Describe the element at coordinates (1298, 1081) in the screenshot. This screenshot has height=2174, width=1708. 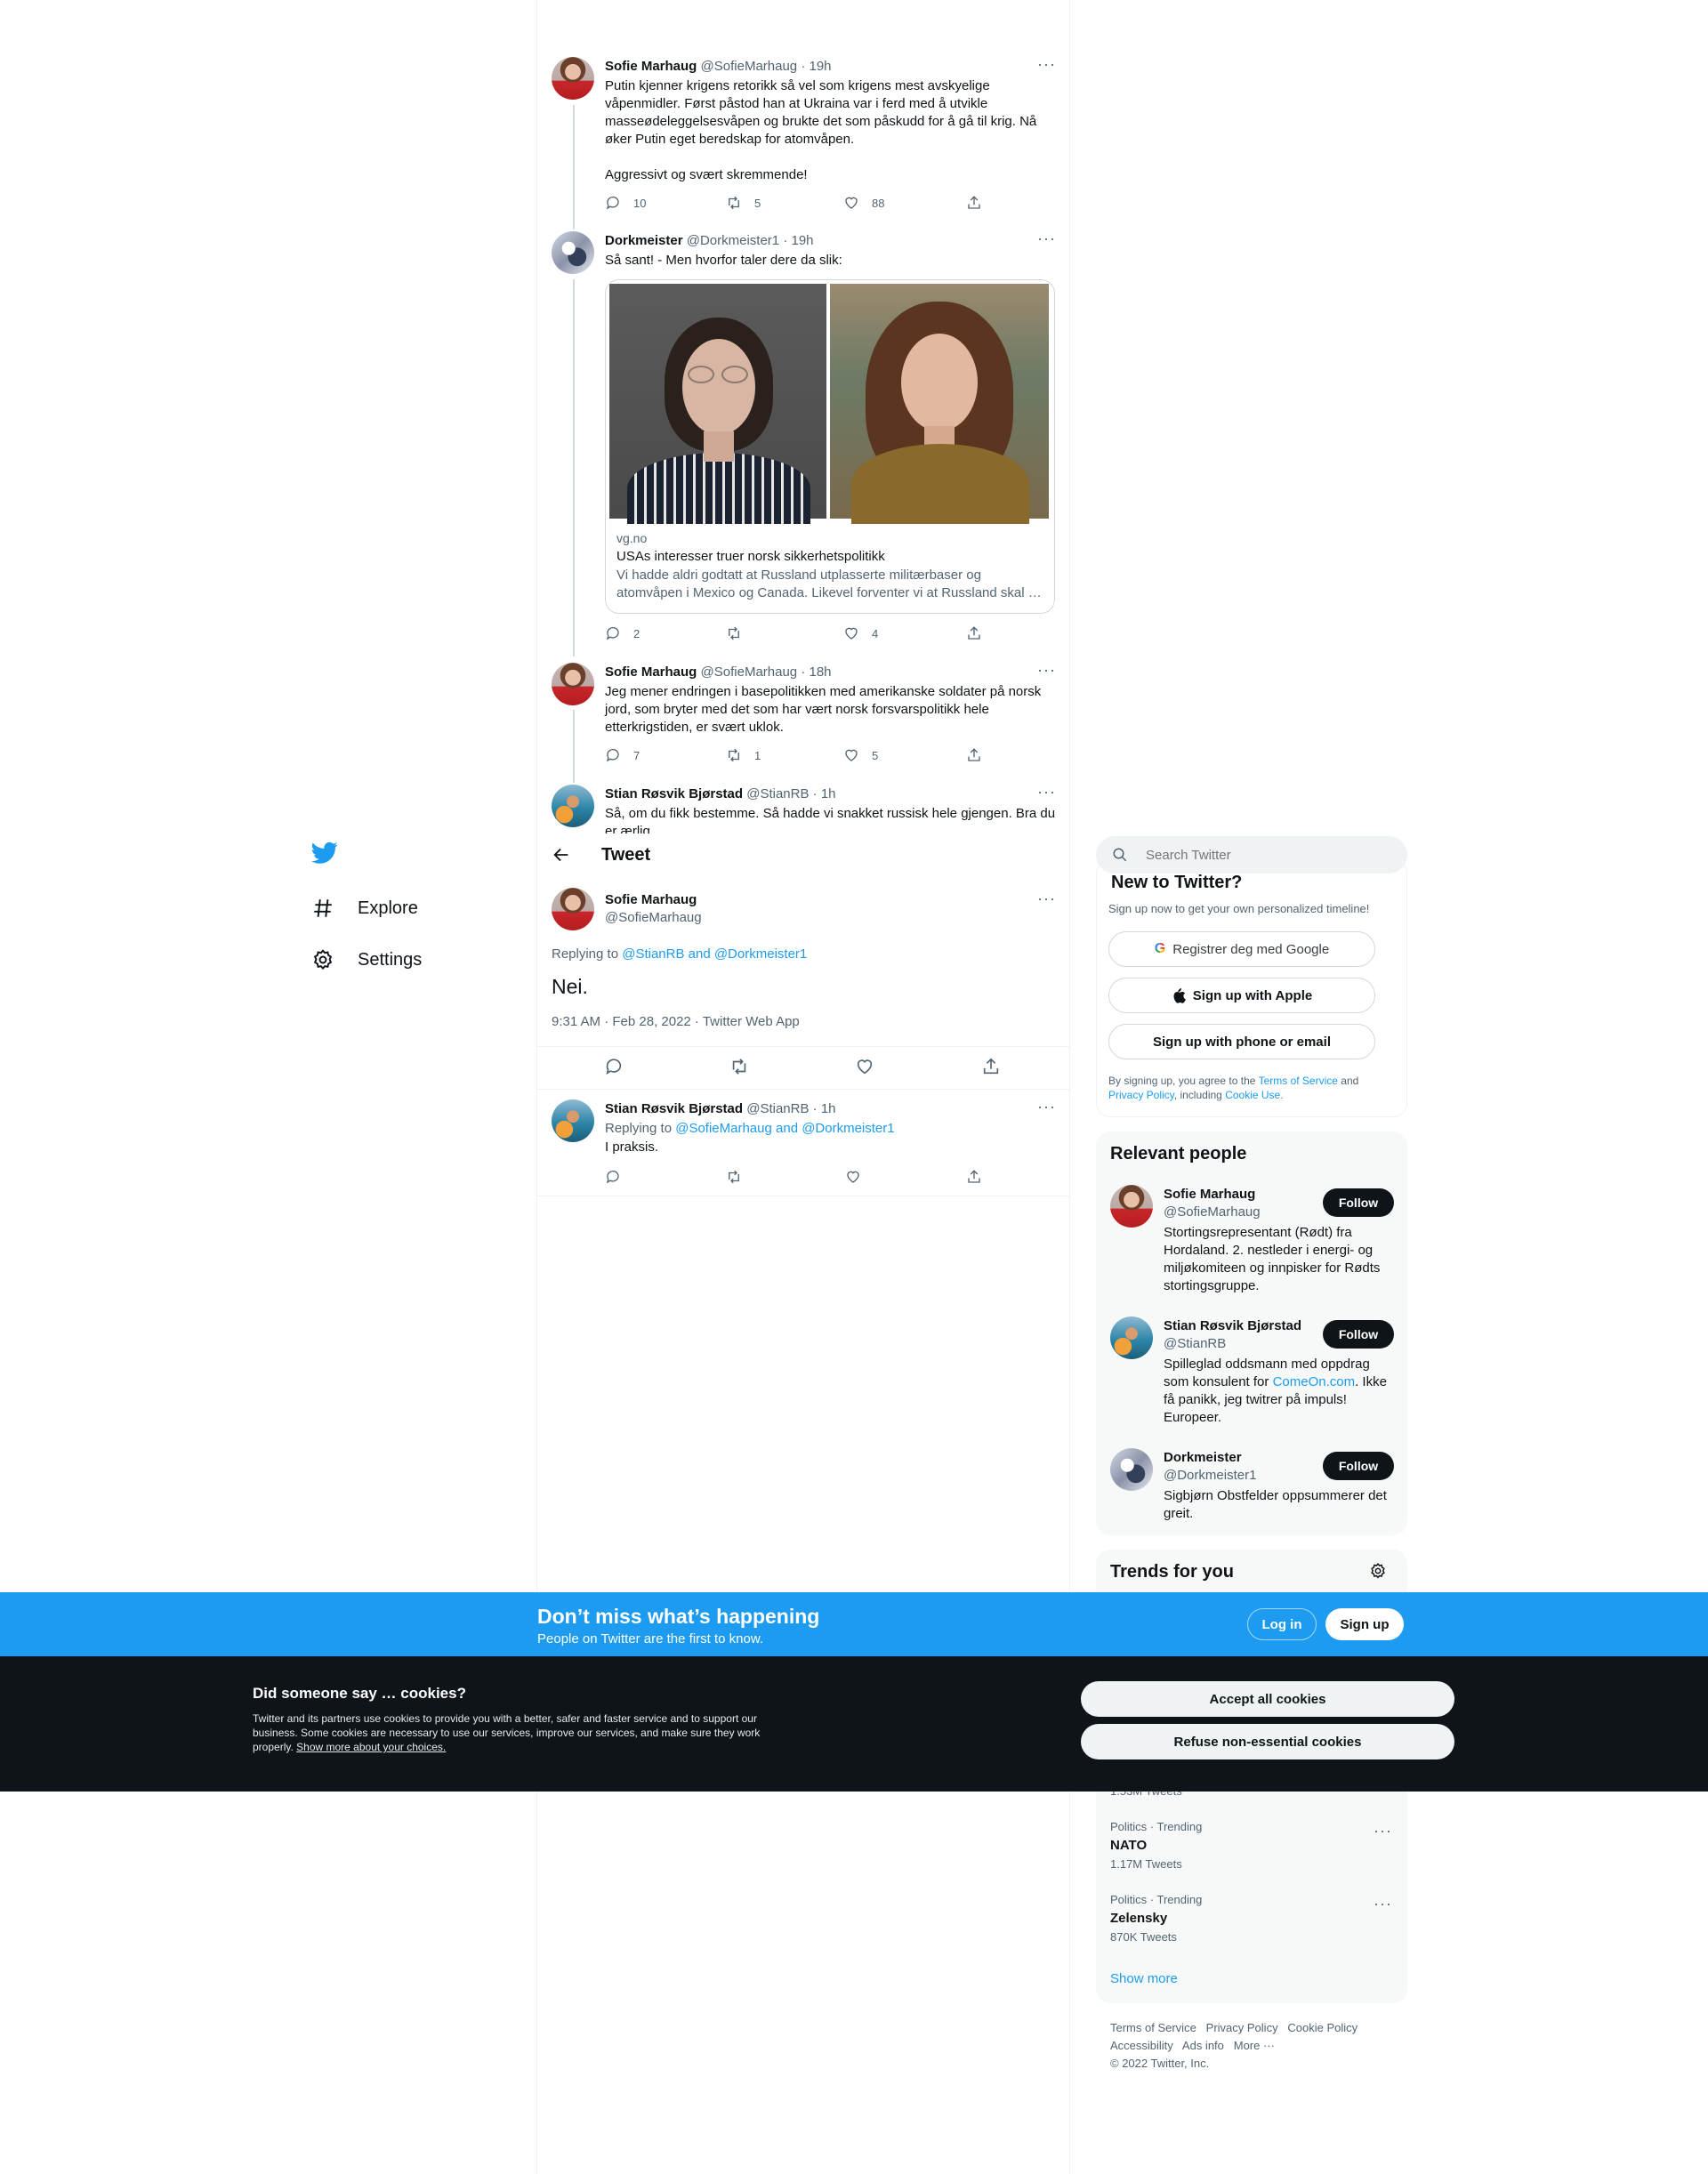
I see `terms-link: Terms of Service` at that location.